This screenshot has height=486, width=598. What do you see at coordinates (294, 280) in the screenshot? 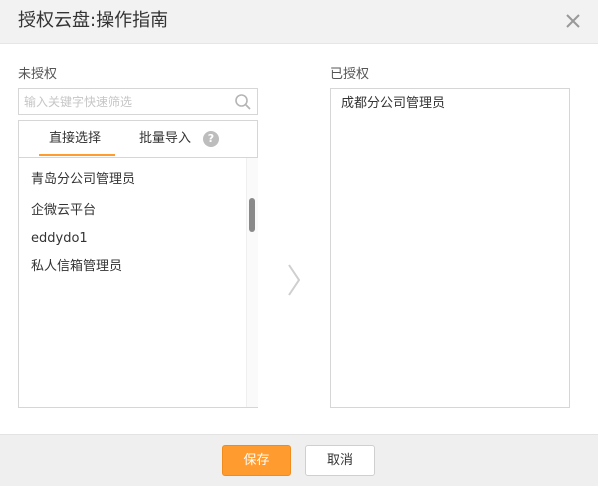
I see `chevron-right-icon` at bounding box center [294, 280].